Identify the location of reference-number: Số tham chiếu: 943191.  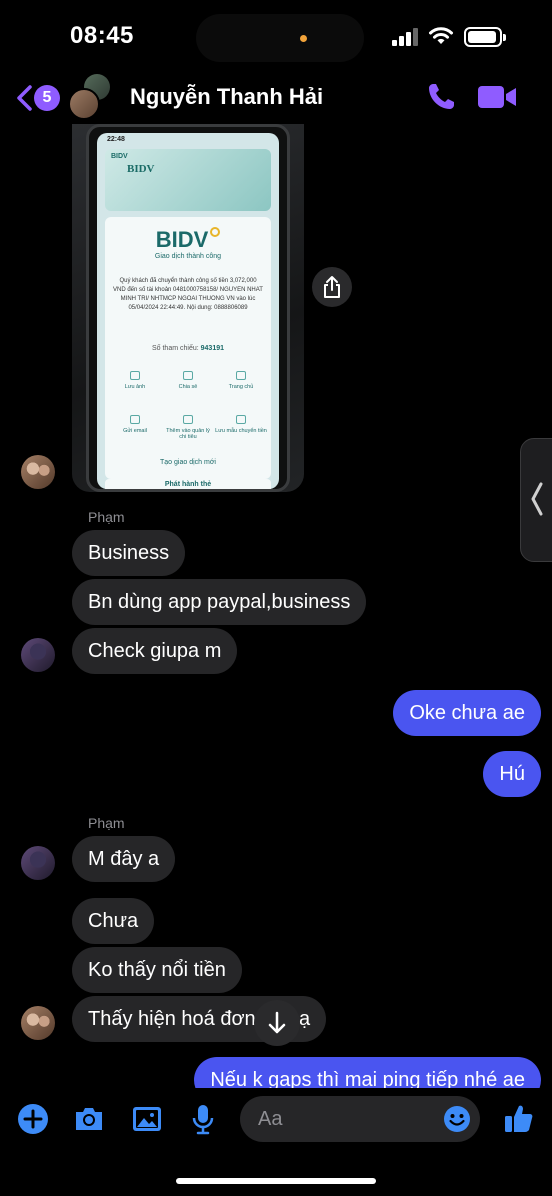
(187, 348).